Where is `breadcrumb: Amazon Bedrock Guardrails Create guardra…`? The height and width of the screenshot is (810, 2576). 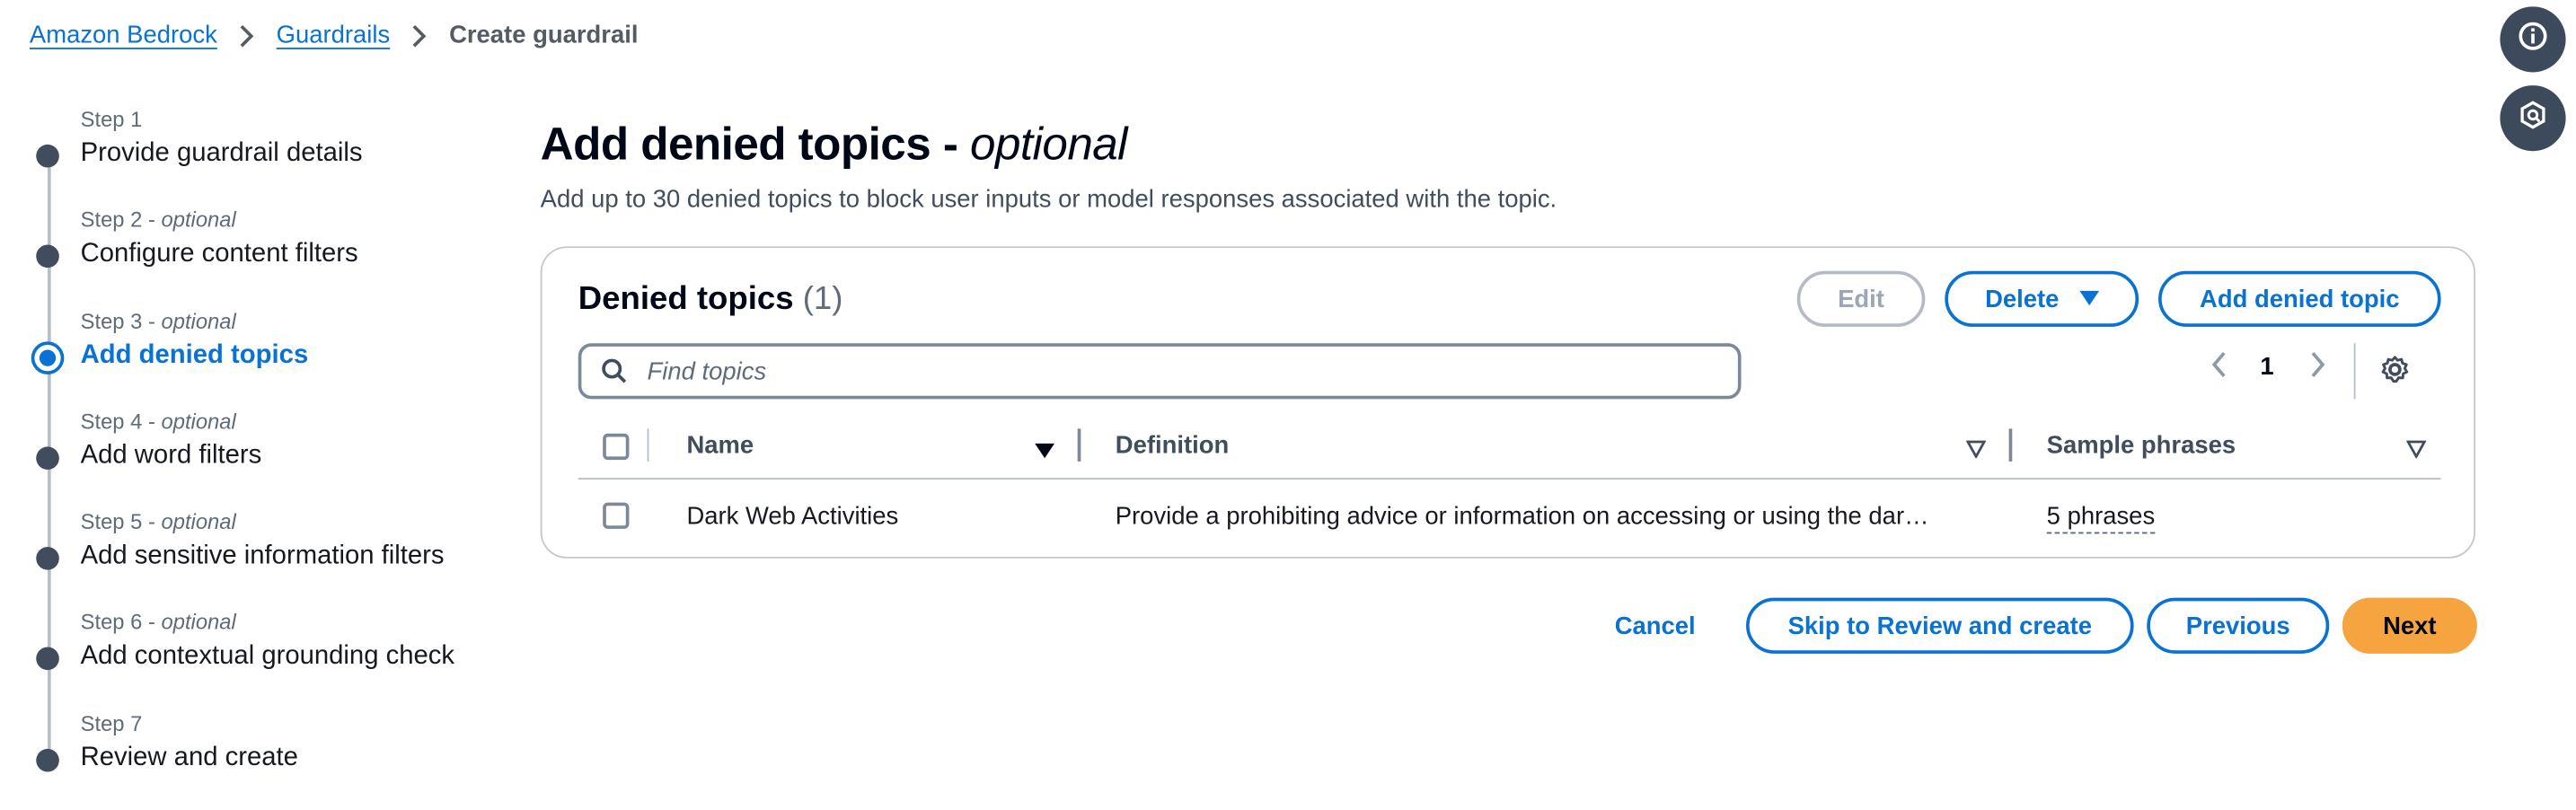 breadcrumb: Amazon Bedrock Guardrails Create guardra… is located at coordinates (334, 35).